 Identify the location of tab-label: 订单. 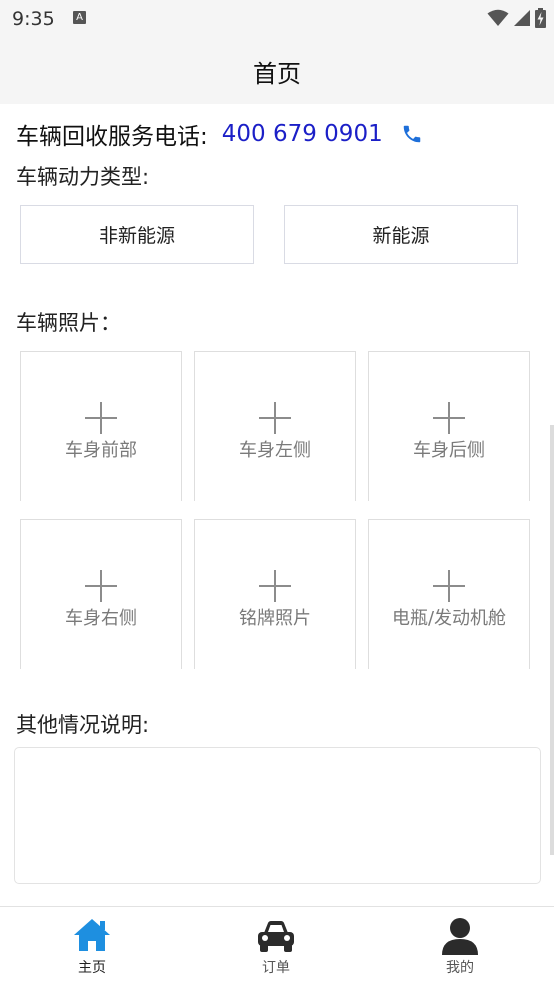
(276, 968).